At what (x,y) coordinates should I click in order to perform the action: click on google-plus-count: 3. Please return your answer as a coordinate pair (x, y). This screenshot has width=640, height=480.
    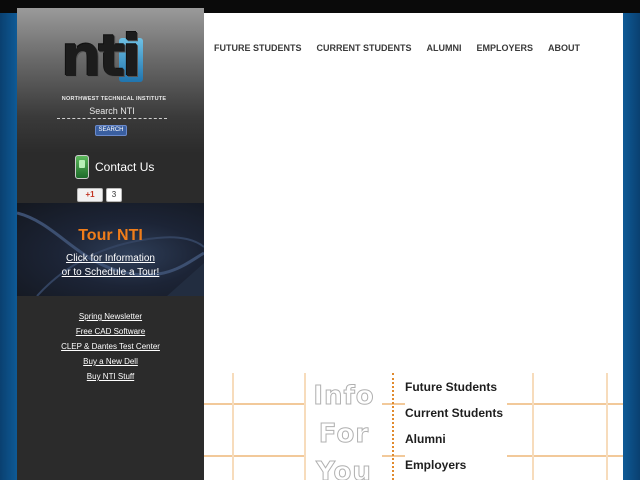
    Looking at the image, I should click on (114, 195).